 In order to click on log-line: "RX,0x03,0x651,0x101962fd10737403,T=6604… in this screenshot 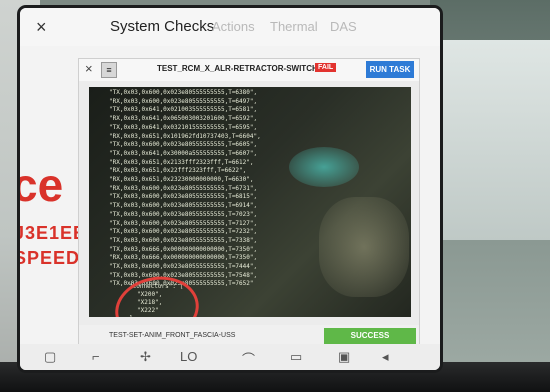, I will do `click(185, 136)`.